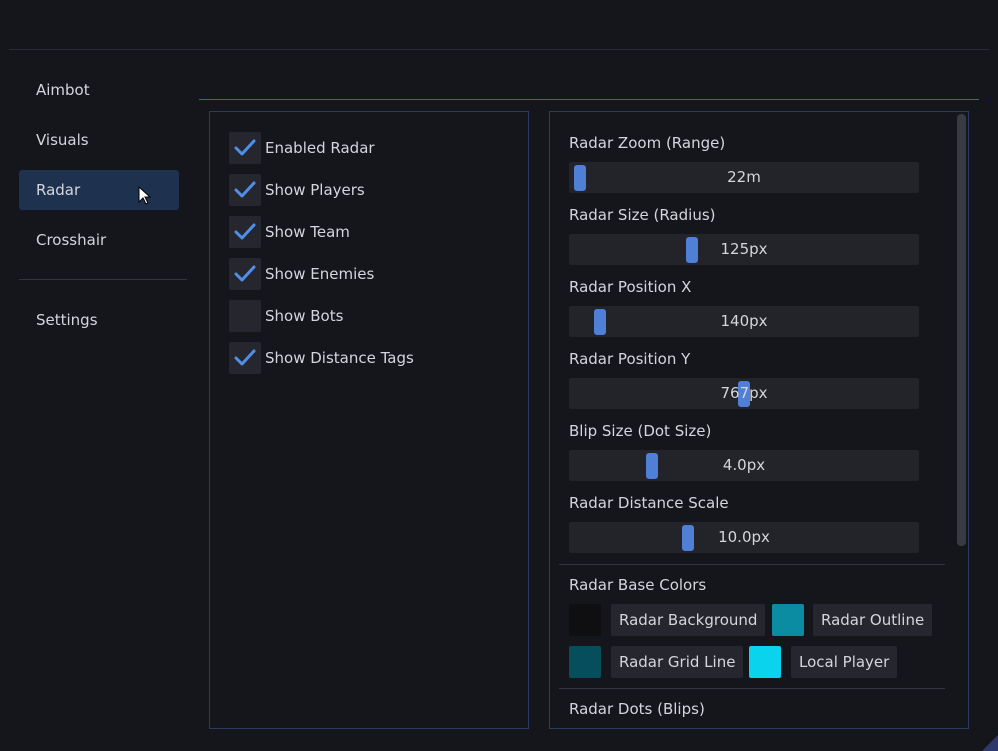 The image size is (998, 751). I want to click on radar-position-x-slider: 140px, so click(744, 321).